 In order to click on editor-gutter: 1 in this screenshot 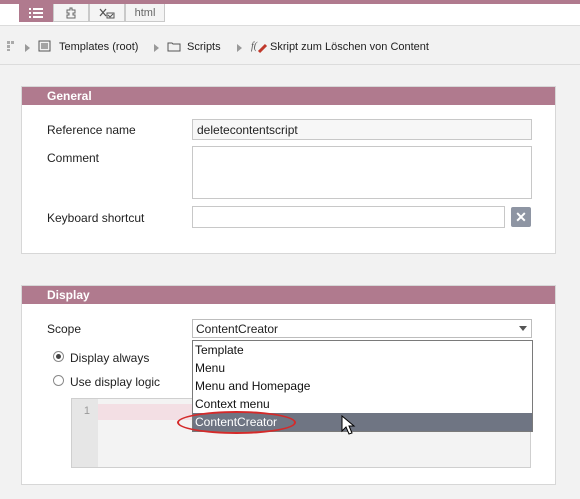, I will do `click(85, 433)`.